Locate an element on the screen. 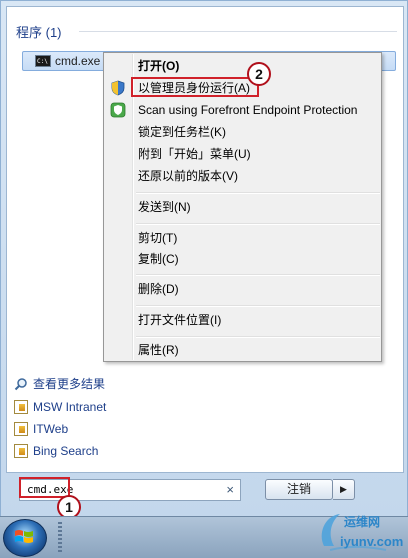 Image resolution: width=408 pixels, height=558 pixels. menu-item-open-file-location: 打开文件位置(I) is located at coordinates (242, 320).